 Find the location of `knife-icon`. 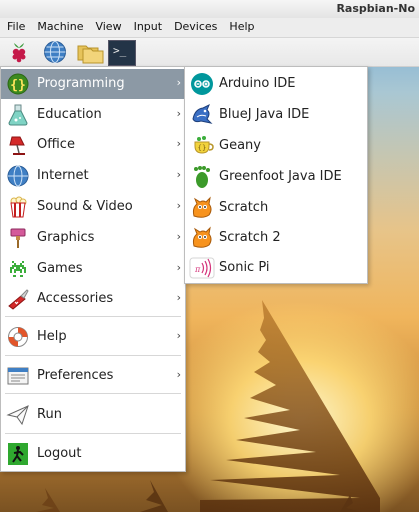

knife-icon is located at coordinates (18, 299).